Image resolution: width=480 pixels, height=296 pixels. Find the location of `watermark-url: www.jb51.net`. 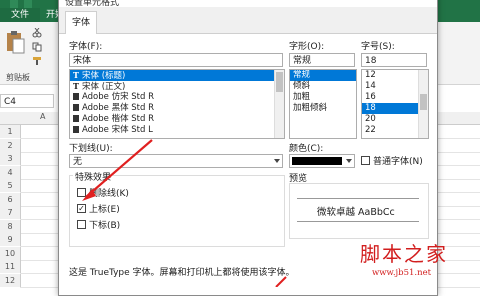

watermark-url: www.jb51.net is located at coordinates (402, 273).